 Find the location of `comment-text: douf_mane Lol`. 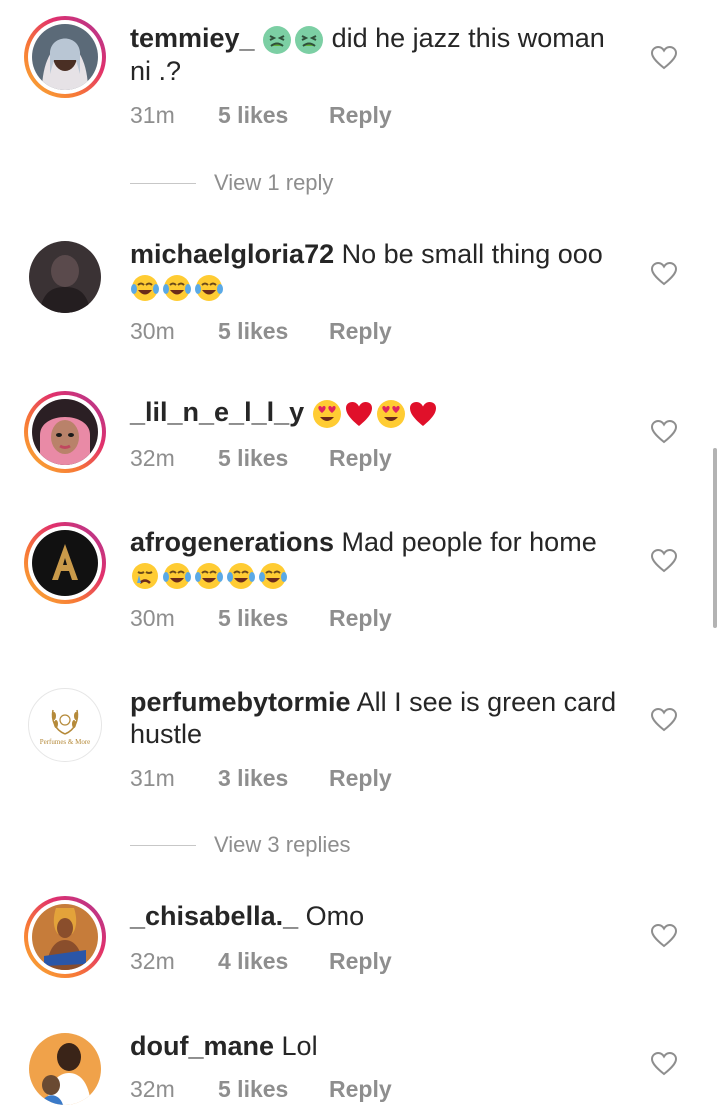

comment-text: douf_mane Lol is located at coordinates (380, 1046).